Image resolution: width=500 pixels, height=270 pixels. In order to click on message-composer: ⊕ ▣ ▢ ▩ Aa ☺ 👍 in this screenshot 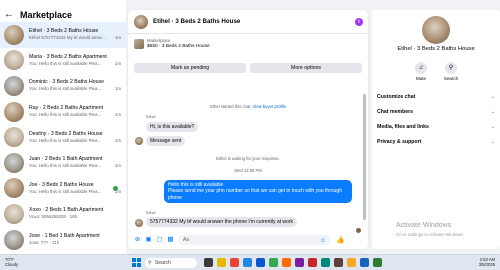, I will do `click(248, 239)`.